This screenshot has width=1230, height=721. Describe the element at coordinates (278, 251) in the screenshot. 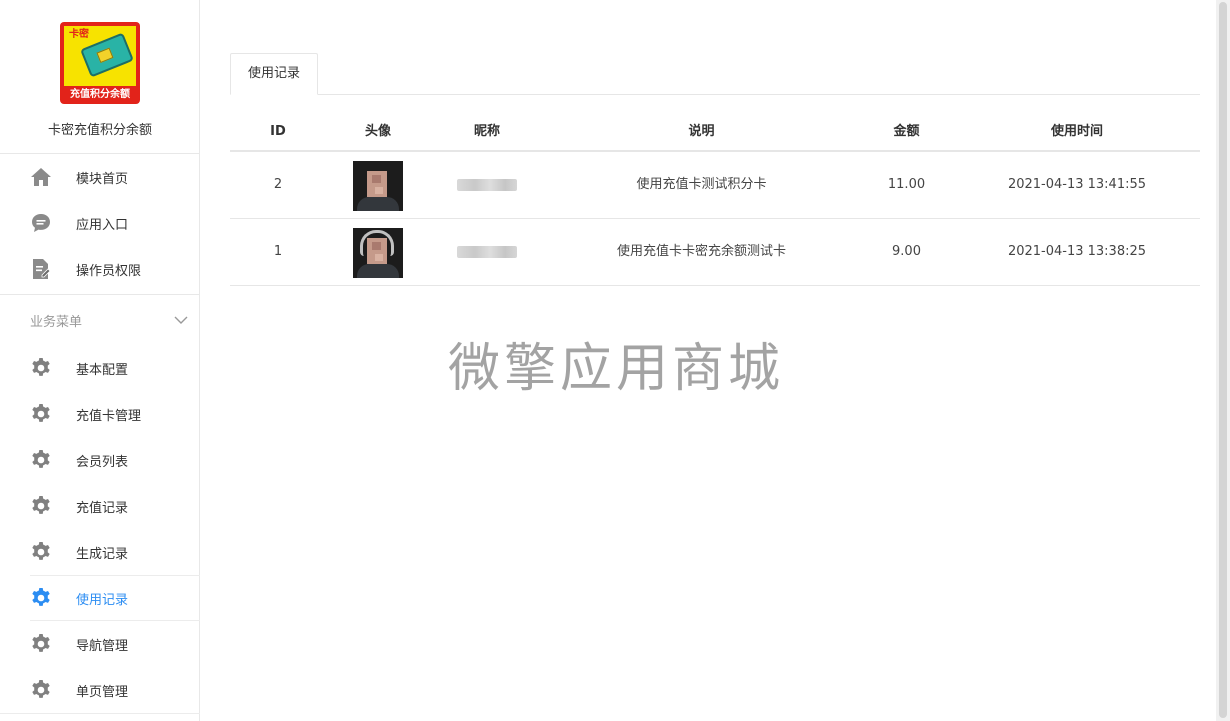

I see `row-id: 1` at that location.